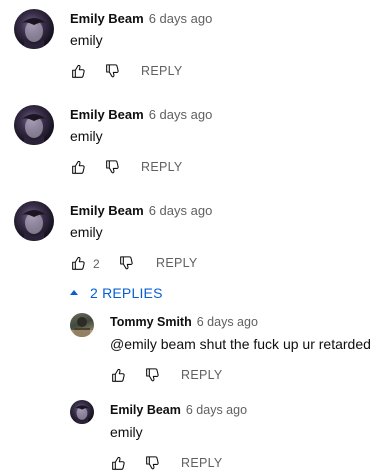 This screenshot has height=475, width=382. Describe the element at coordinates (74, 292) in the screenshot. I see `caret-up-icon` at that location.